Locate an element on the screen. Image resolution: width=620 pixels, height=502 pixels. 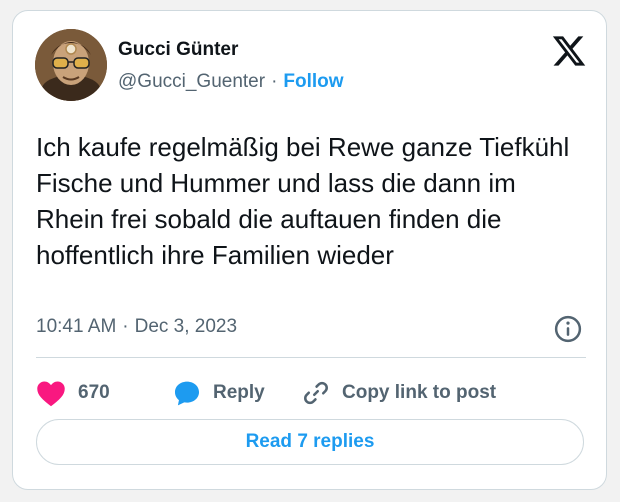
copy-link-button: Copy link to post is located at coordinates (399, 393).